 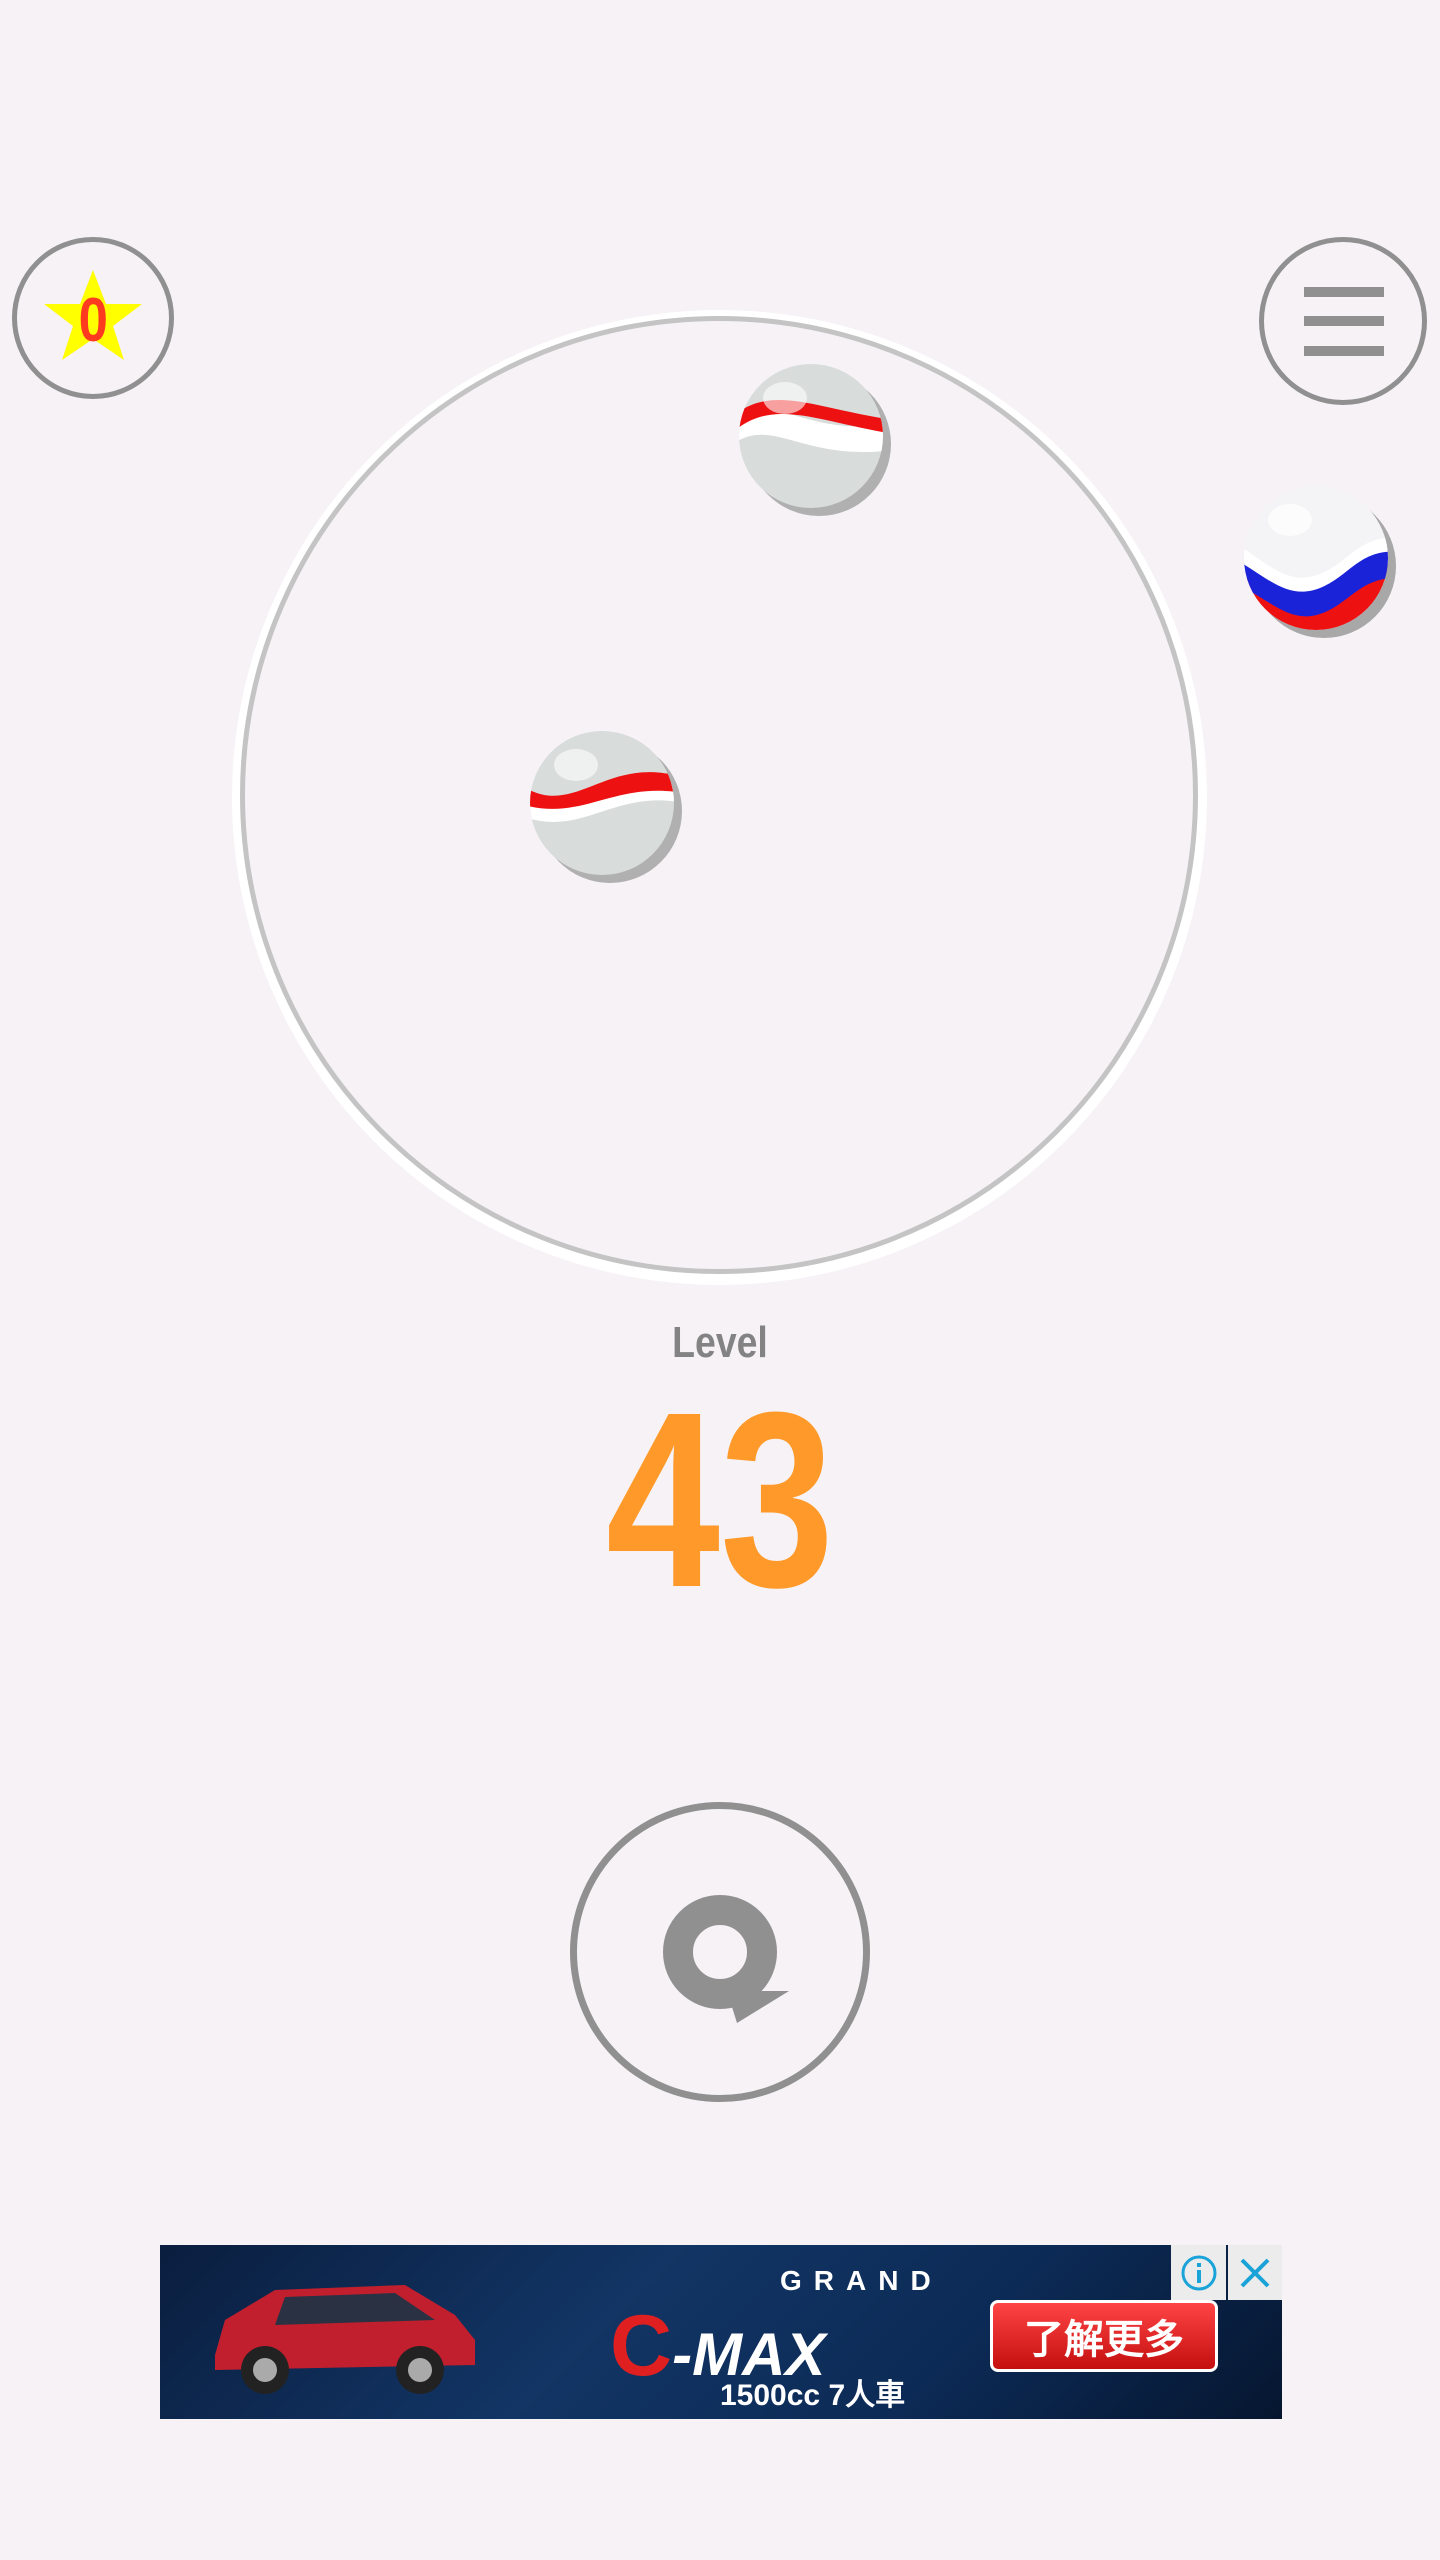 I want to click on ad-subtitle: 1500cc 7人車, so click(x=813, y=2395).